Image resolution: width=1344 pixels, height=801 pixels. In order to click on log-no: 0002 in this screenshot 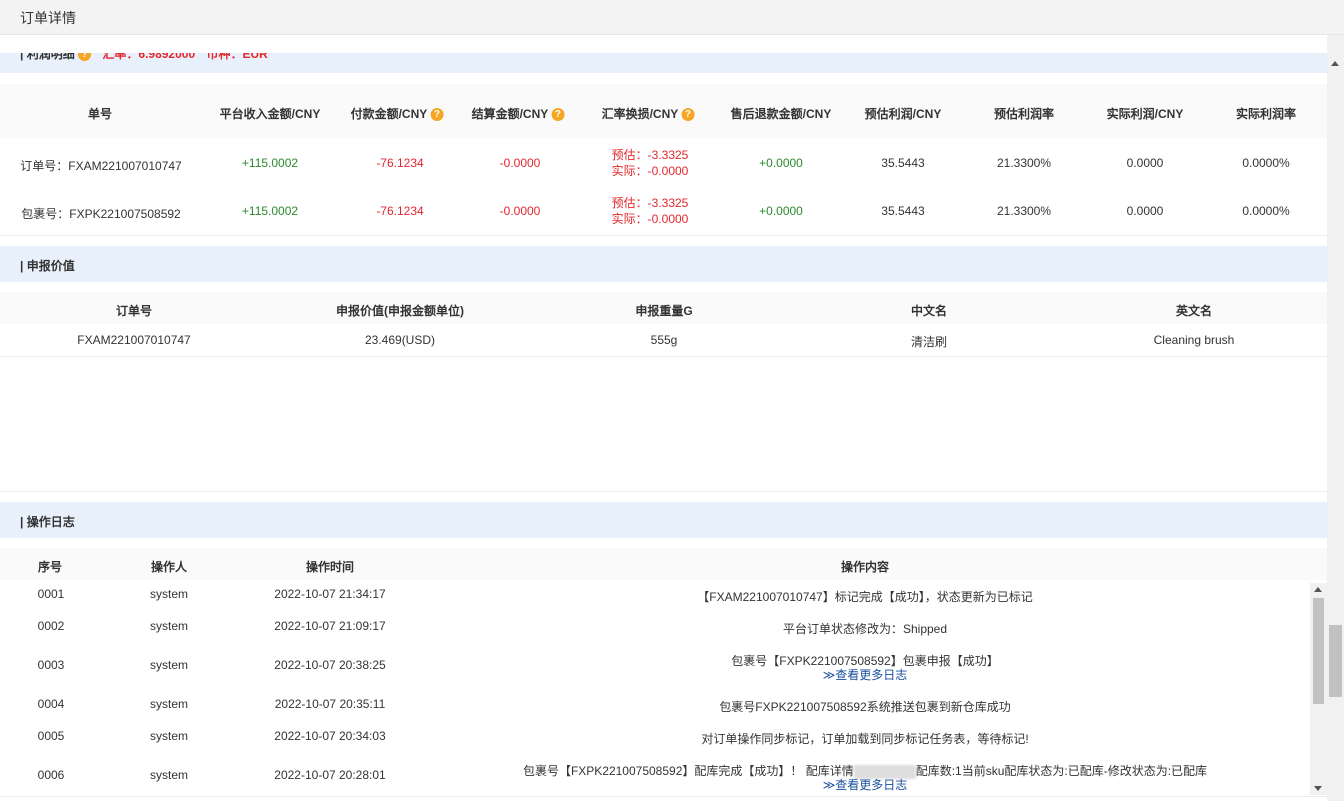, I will do `click(51, 626)`.